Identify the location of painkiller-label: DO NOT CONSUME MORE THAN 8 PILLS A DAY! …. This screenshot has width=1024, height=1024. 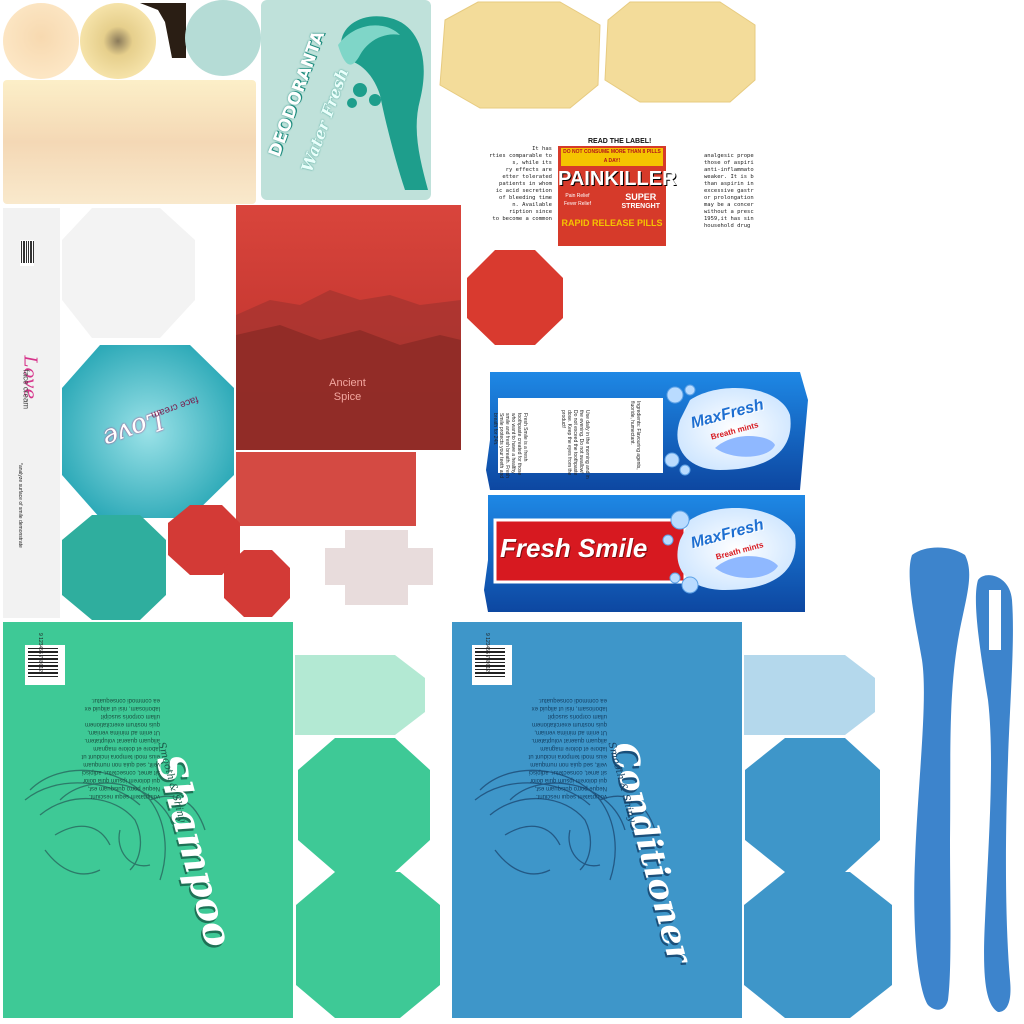
(617, 196).